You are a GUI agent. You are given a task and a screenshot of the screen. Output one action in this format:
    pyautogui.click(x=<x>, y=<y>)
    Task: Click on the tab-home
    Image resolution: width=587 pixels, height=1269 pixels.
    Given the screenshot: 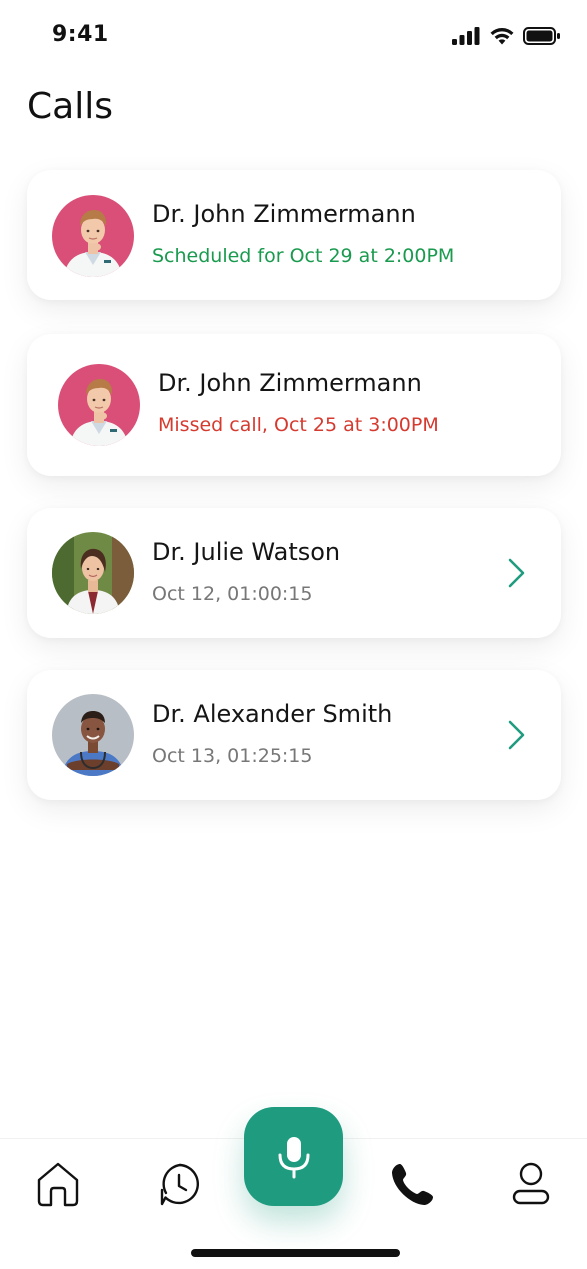 What is the action you would take?
    pyautogui.click(x=58, y=1184)
    